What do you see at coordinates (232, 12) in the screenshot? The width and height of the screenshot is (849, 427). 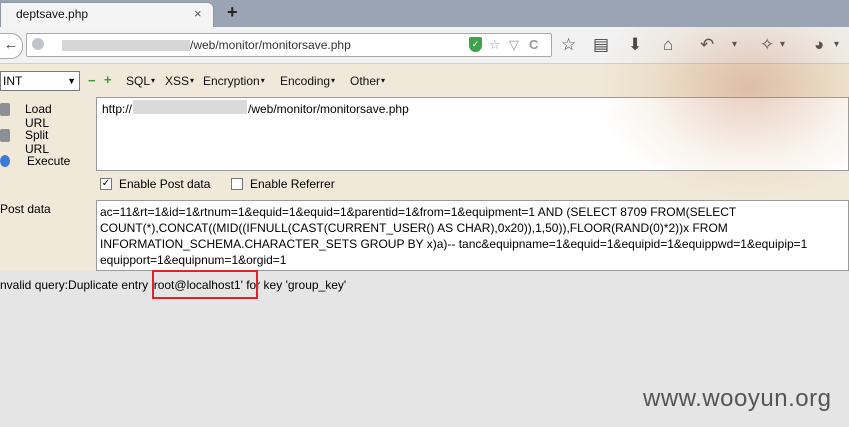 I see `new-tab-icon: +` at bounding box center [232, 12].